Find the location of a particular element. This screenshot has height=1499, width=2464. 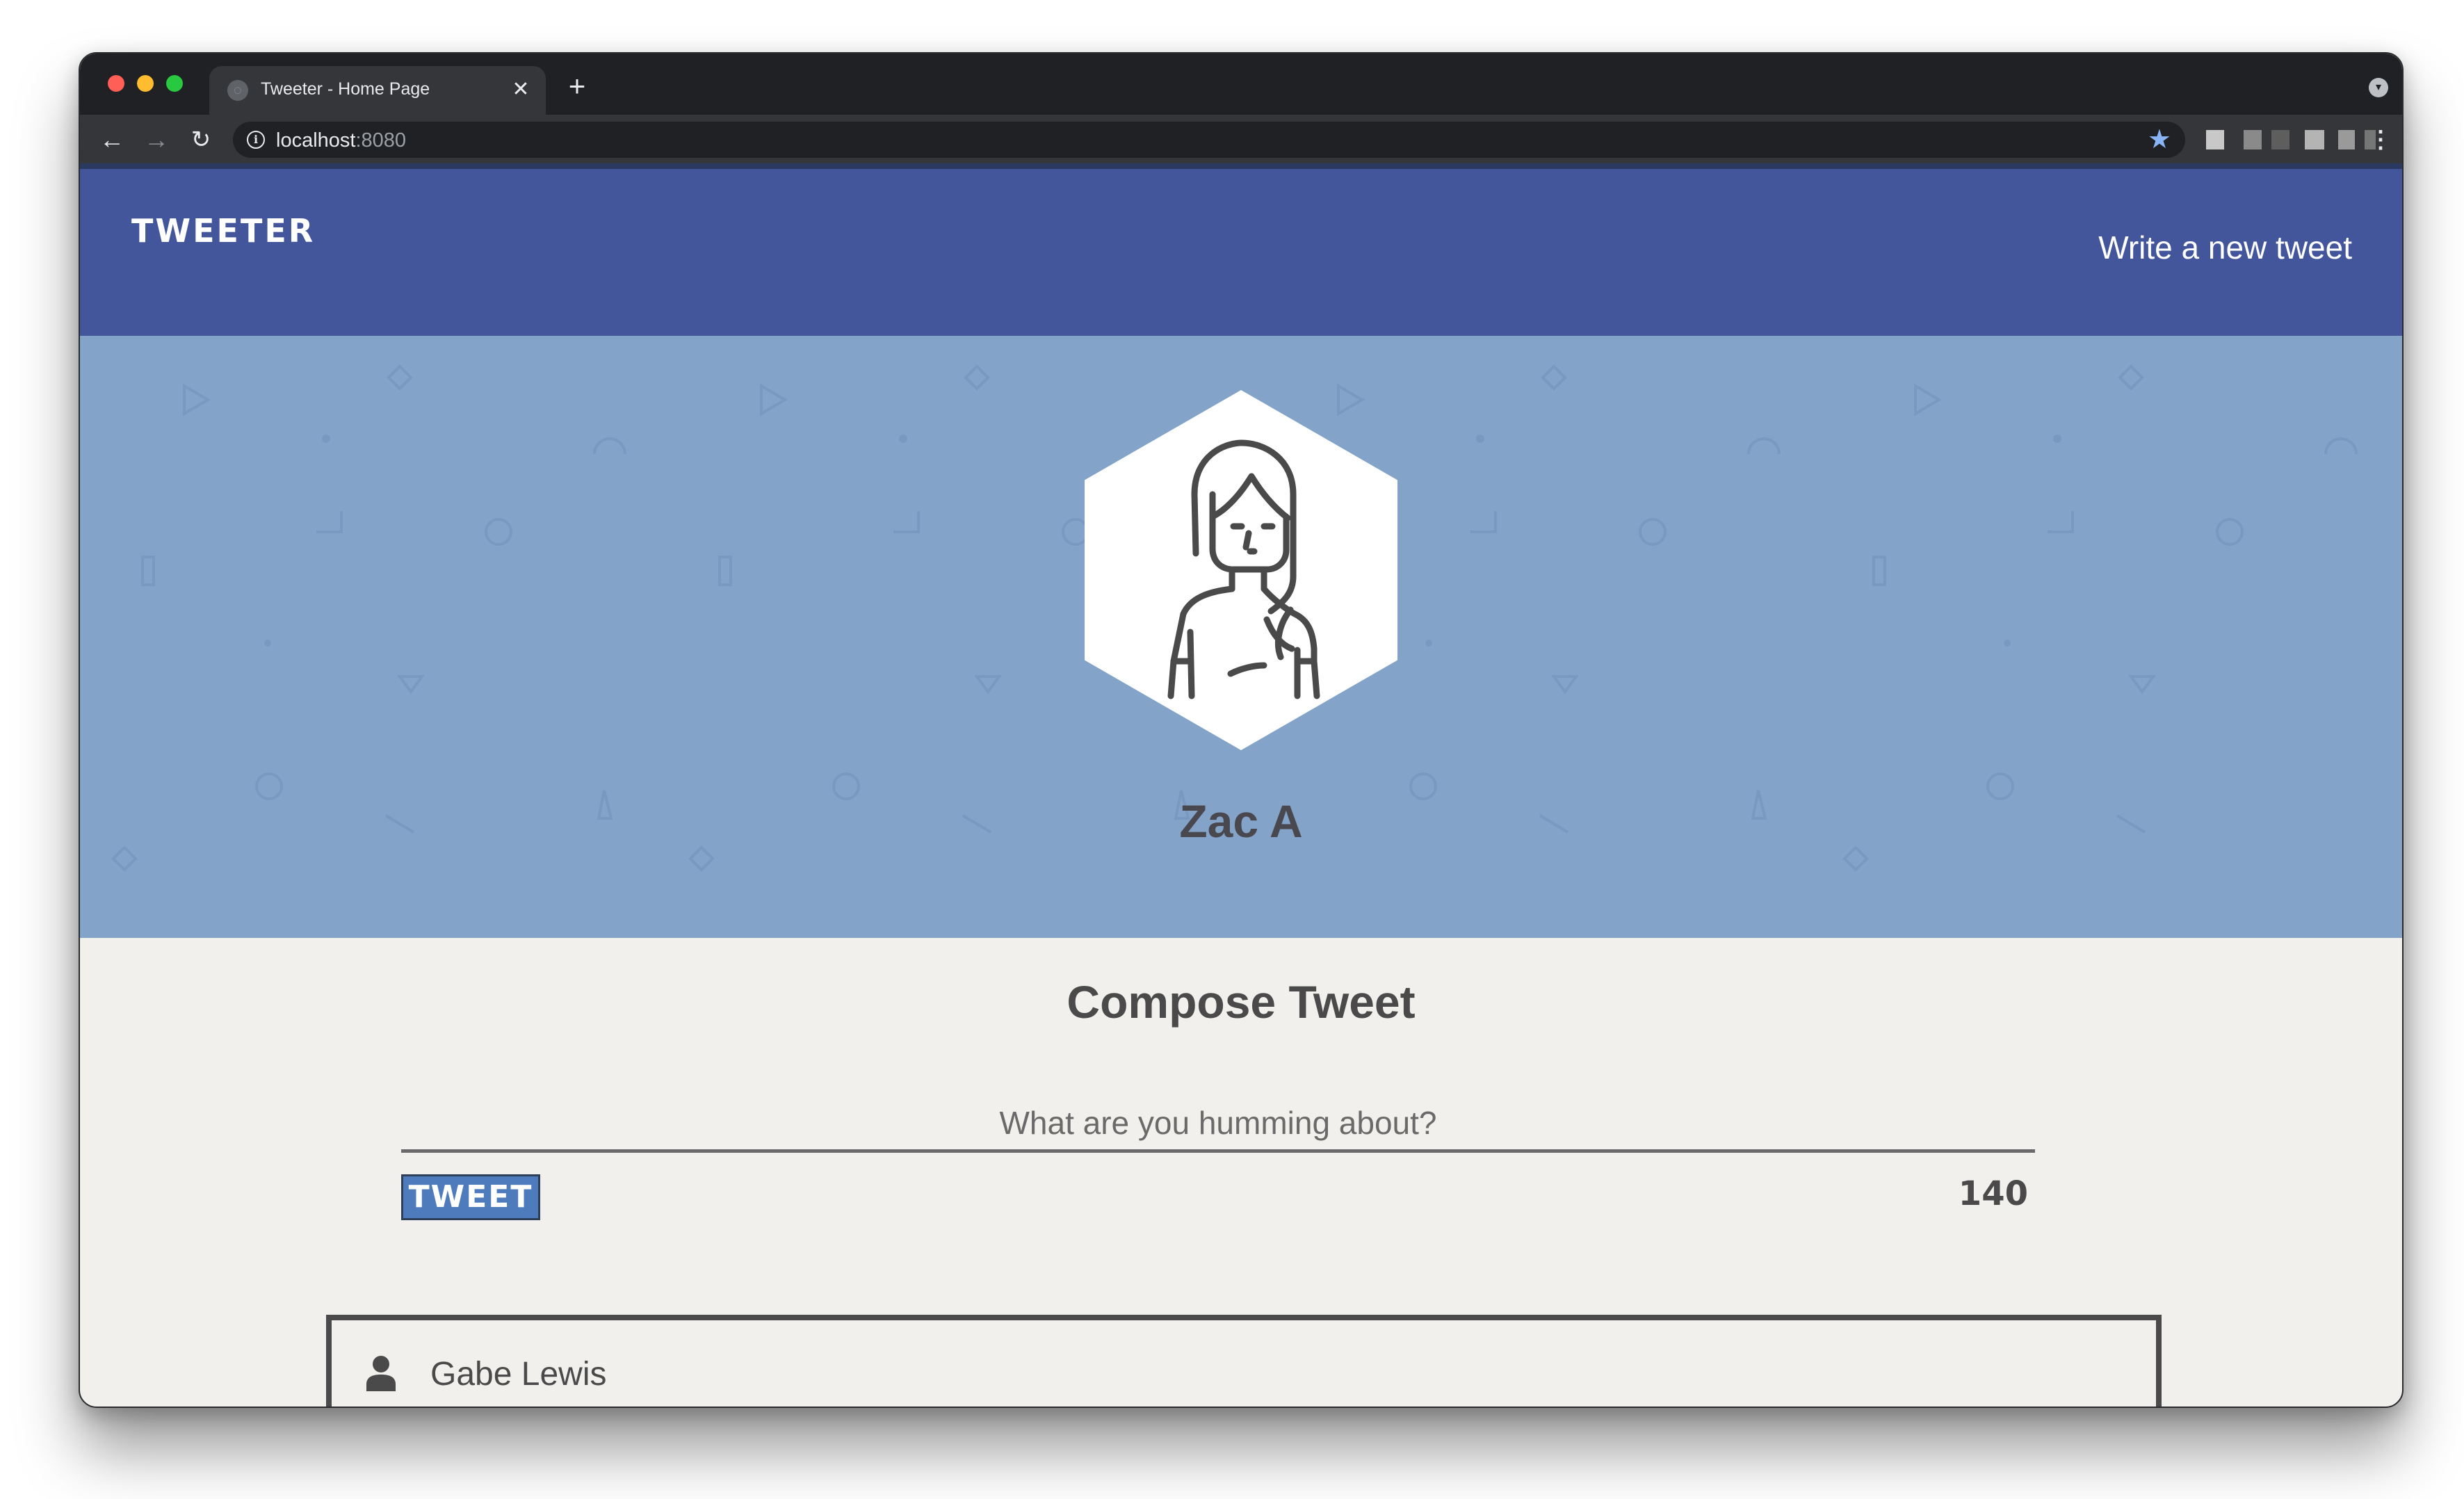

address-bar: i localhost:8080 ★ is located at coordinates (1209, 140).